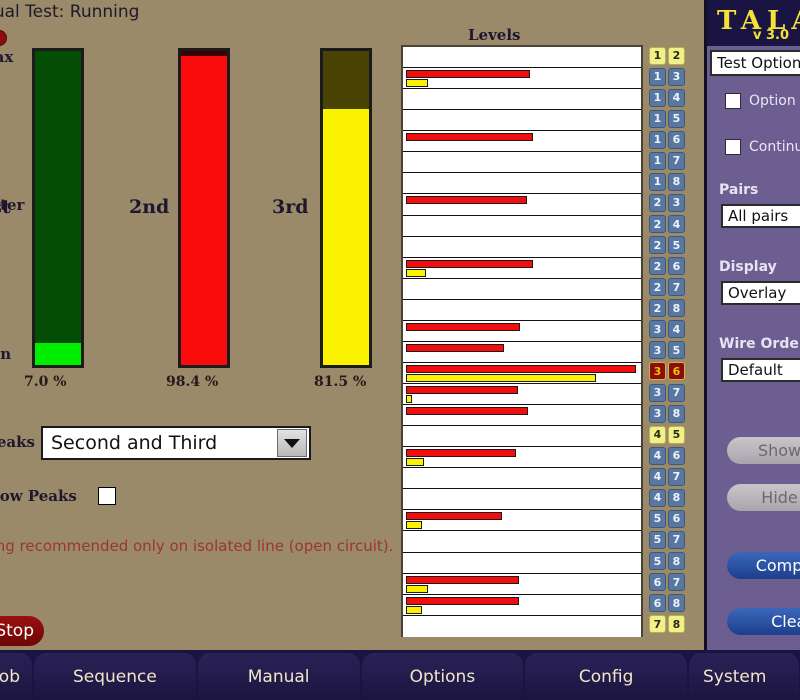  Describe the element at coordinates (733, 101) in the screenshot. I see `option-lock-checkbox` at that location.